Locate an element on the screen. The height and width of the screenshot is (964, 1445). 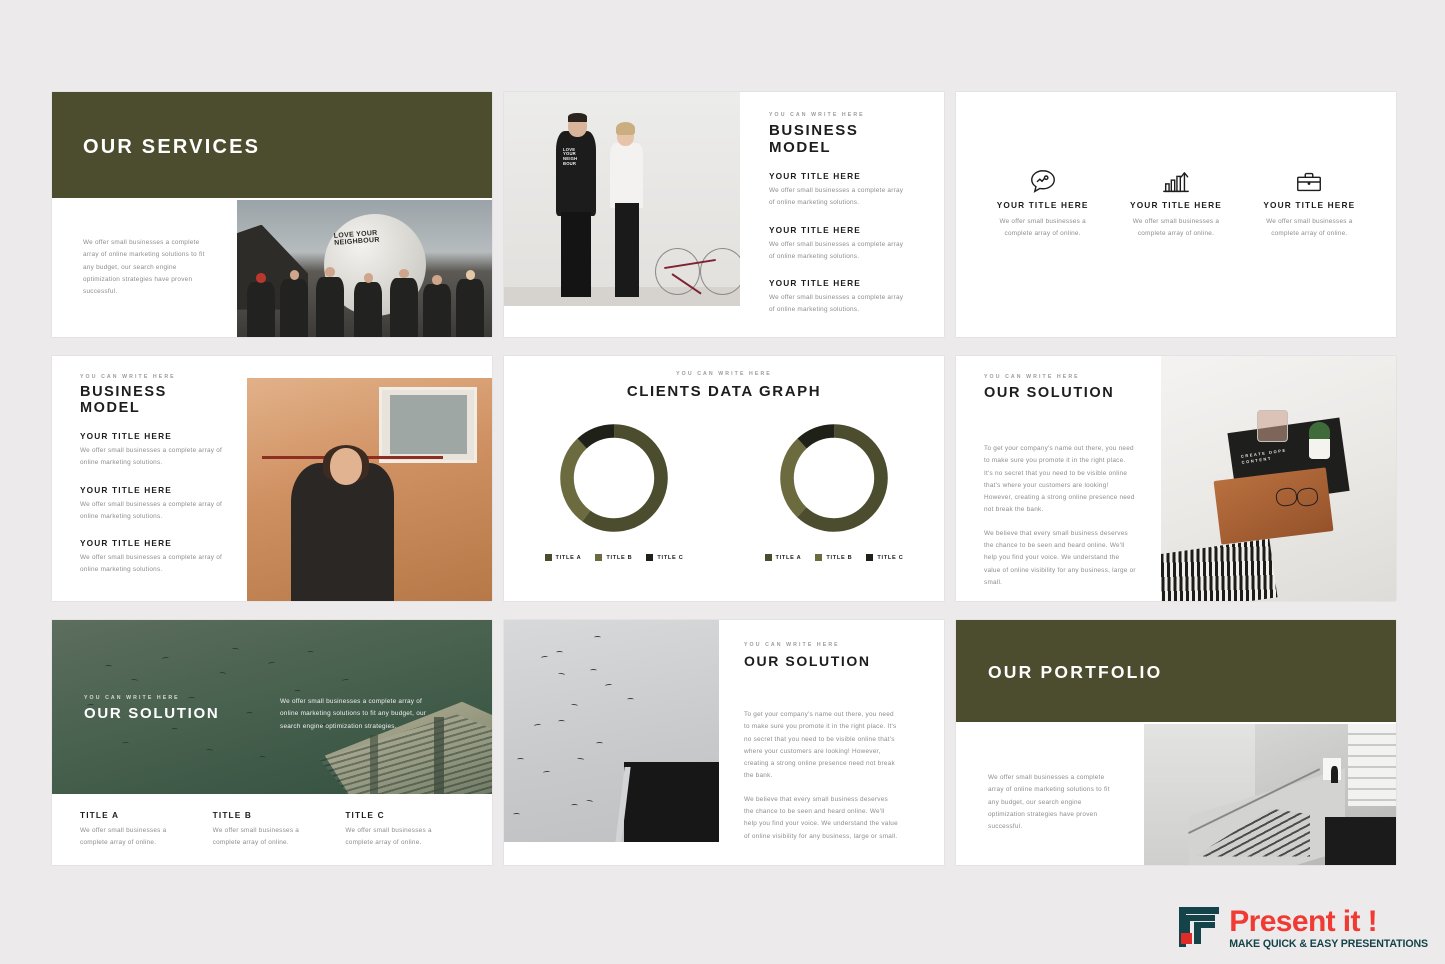
feature-title: TITLE A is located at coordinates (100, 815).